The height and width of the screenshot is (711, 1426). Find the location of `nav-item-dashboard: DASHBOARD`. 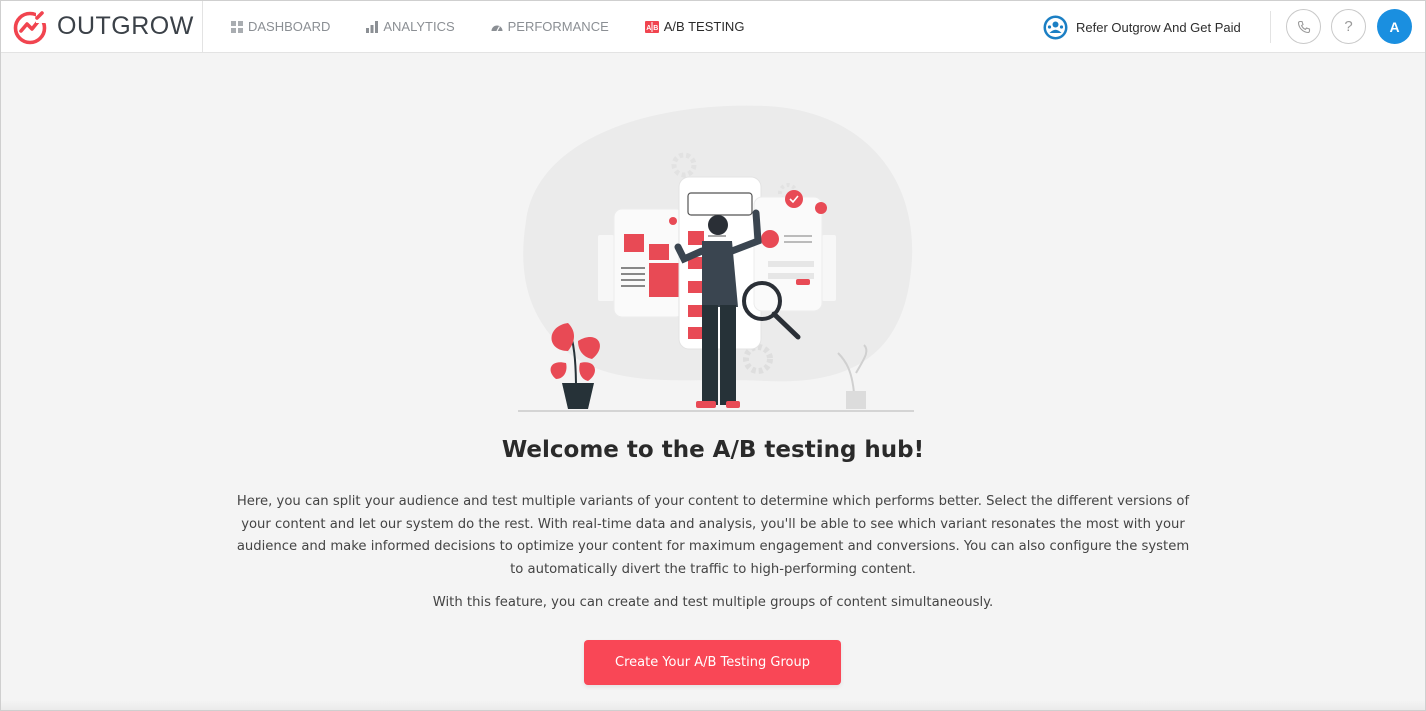

nav-item-dashboard: DASHBOARD is located at coordinates (280, 26).